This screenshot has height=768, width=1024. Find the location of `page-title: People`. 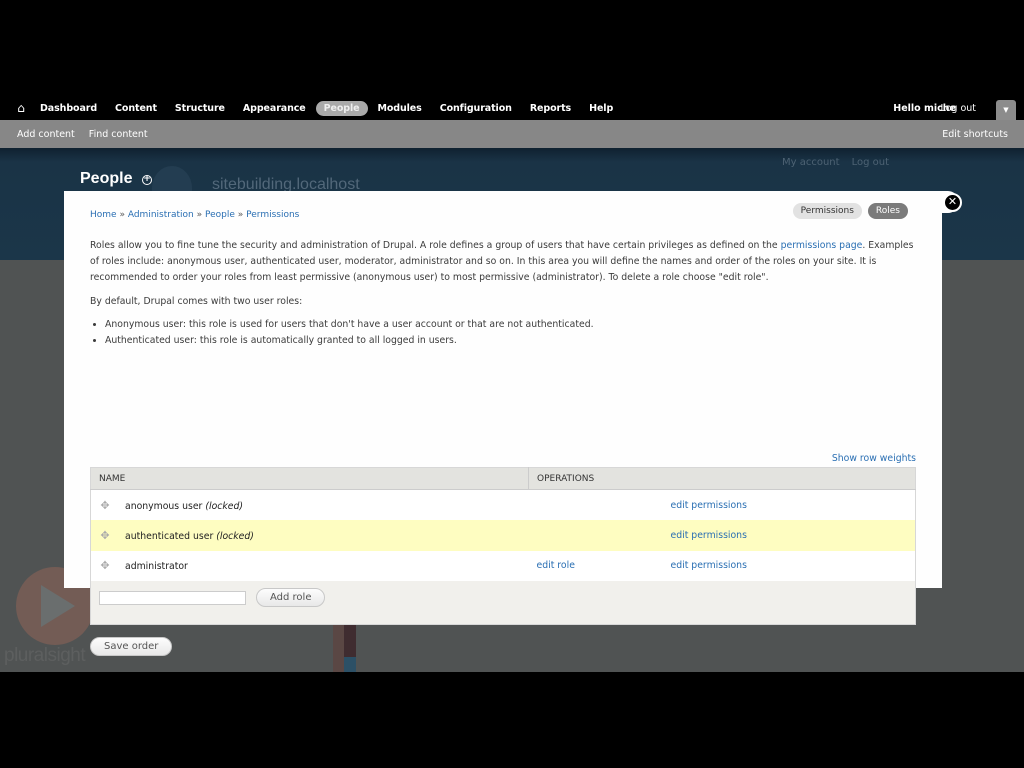

page-title: People is located at coordinates (106, 178).